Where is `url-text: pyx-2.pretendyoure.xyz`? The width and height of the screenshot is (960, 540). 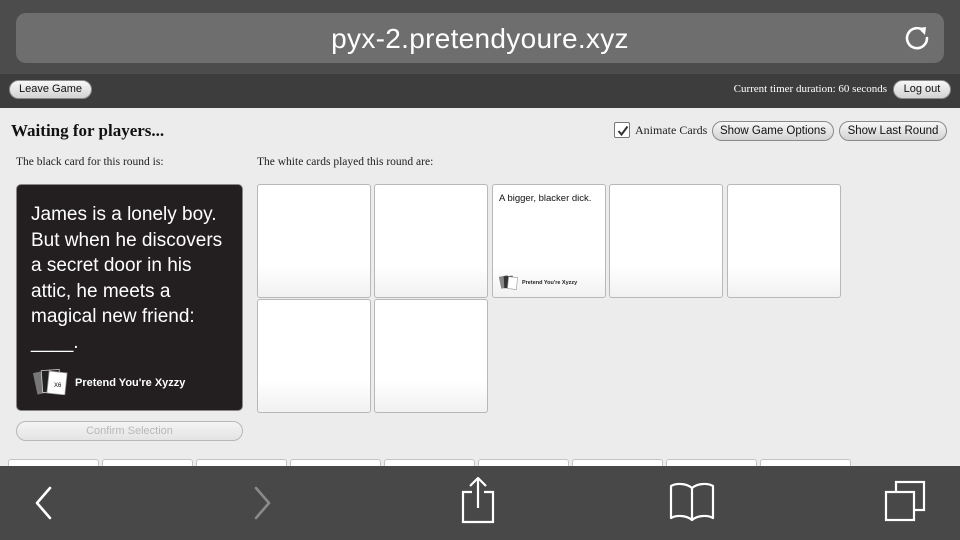
url-text: pyx-2.pretendyoure.xyz is located at coordinates (480, 39).